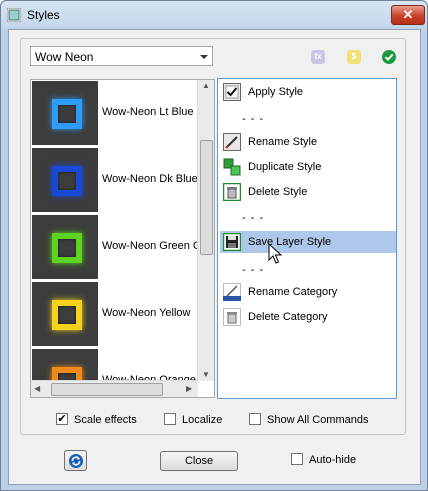  Describe the element at coordinates (148, 112) in the screenshot. I see `style-label: Wow-Neon Lt Blue` at that location.